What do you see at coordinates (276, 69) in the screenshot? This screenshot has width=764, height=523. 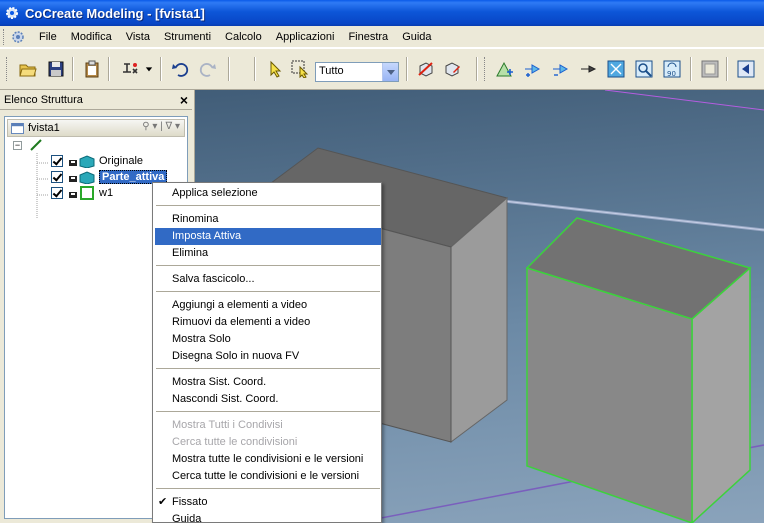 I see `select-arrow-icon` at bounding box center [276, 69].